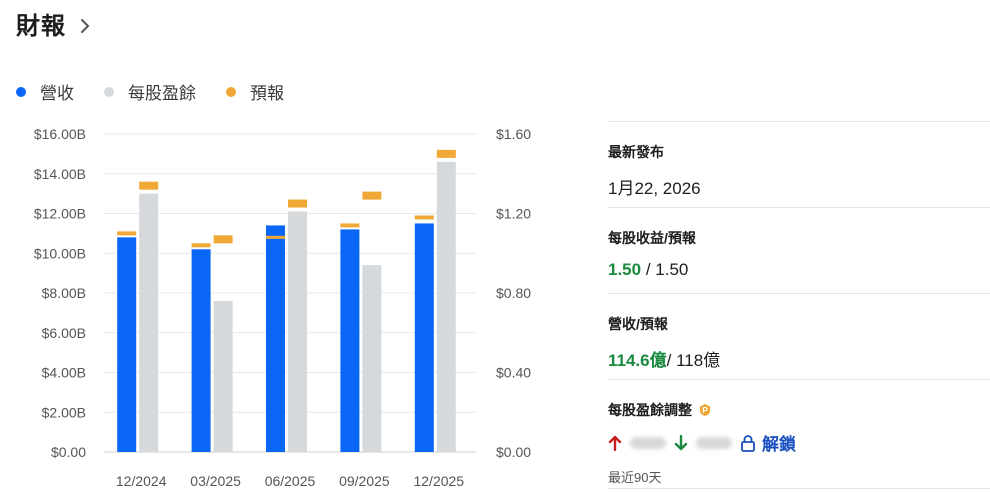 The height and width of the screenshot is (493, 990). I want to click on left-axis-tick-label: $14.00B, so click(60, 174).